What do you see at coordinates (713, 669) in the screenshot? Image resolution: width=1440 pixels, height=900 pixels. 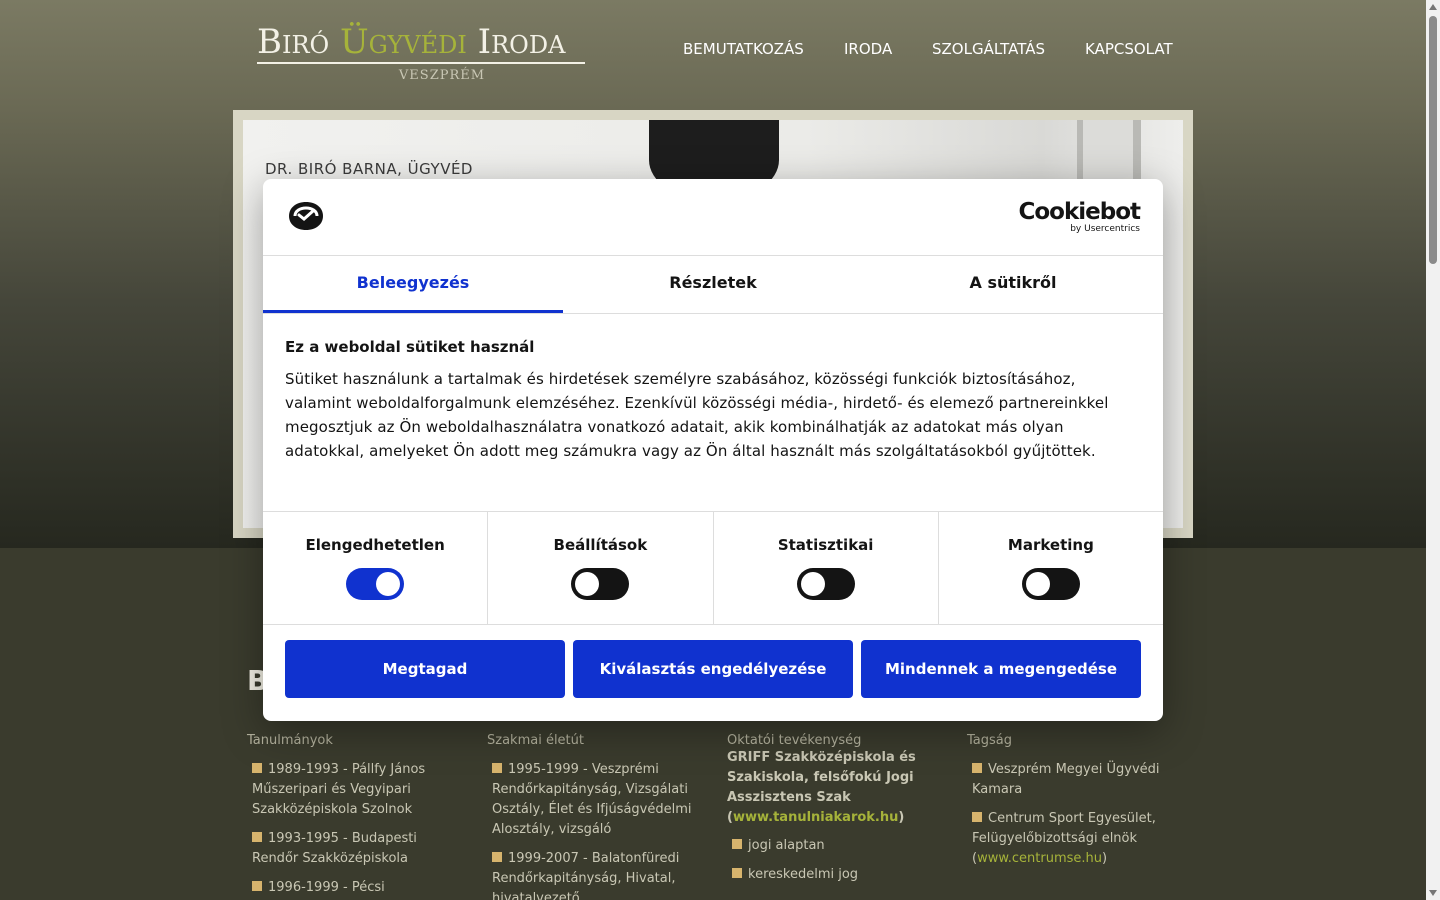 I see `allow-selection-button: Kiválasztás engedélyezése` at bounding box center [713, 669].